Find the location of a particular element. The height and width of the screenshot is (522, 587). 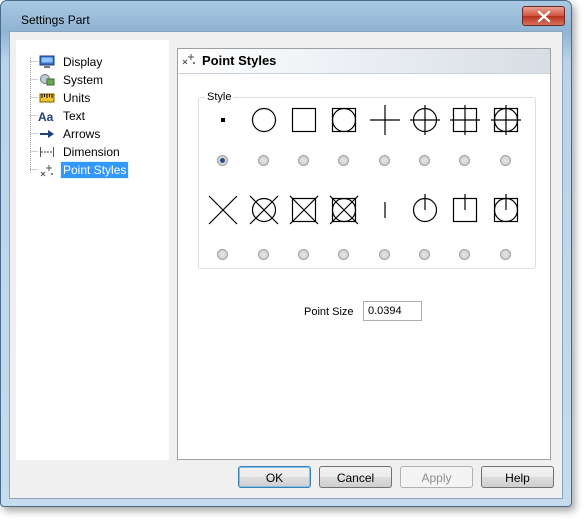

system-icon is located at coordinates (47, 80).